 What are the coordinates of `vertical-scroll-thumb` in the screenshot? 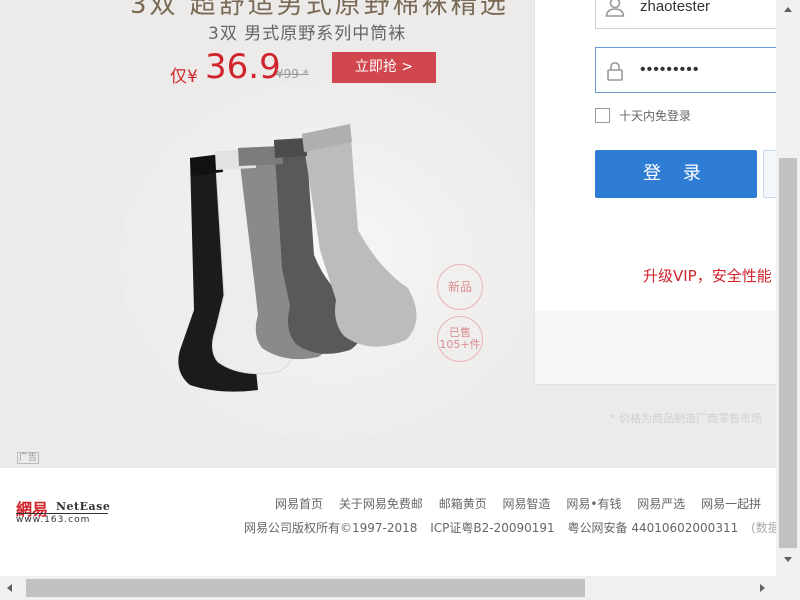 It's located at (788, 353).